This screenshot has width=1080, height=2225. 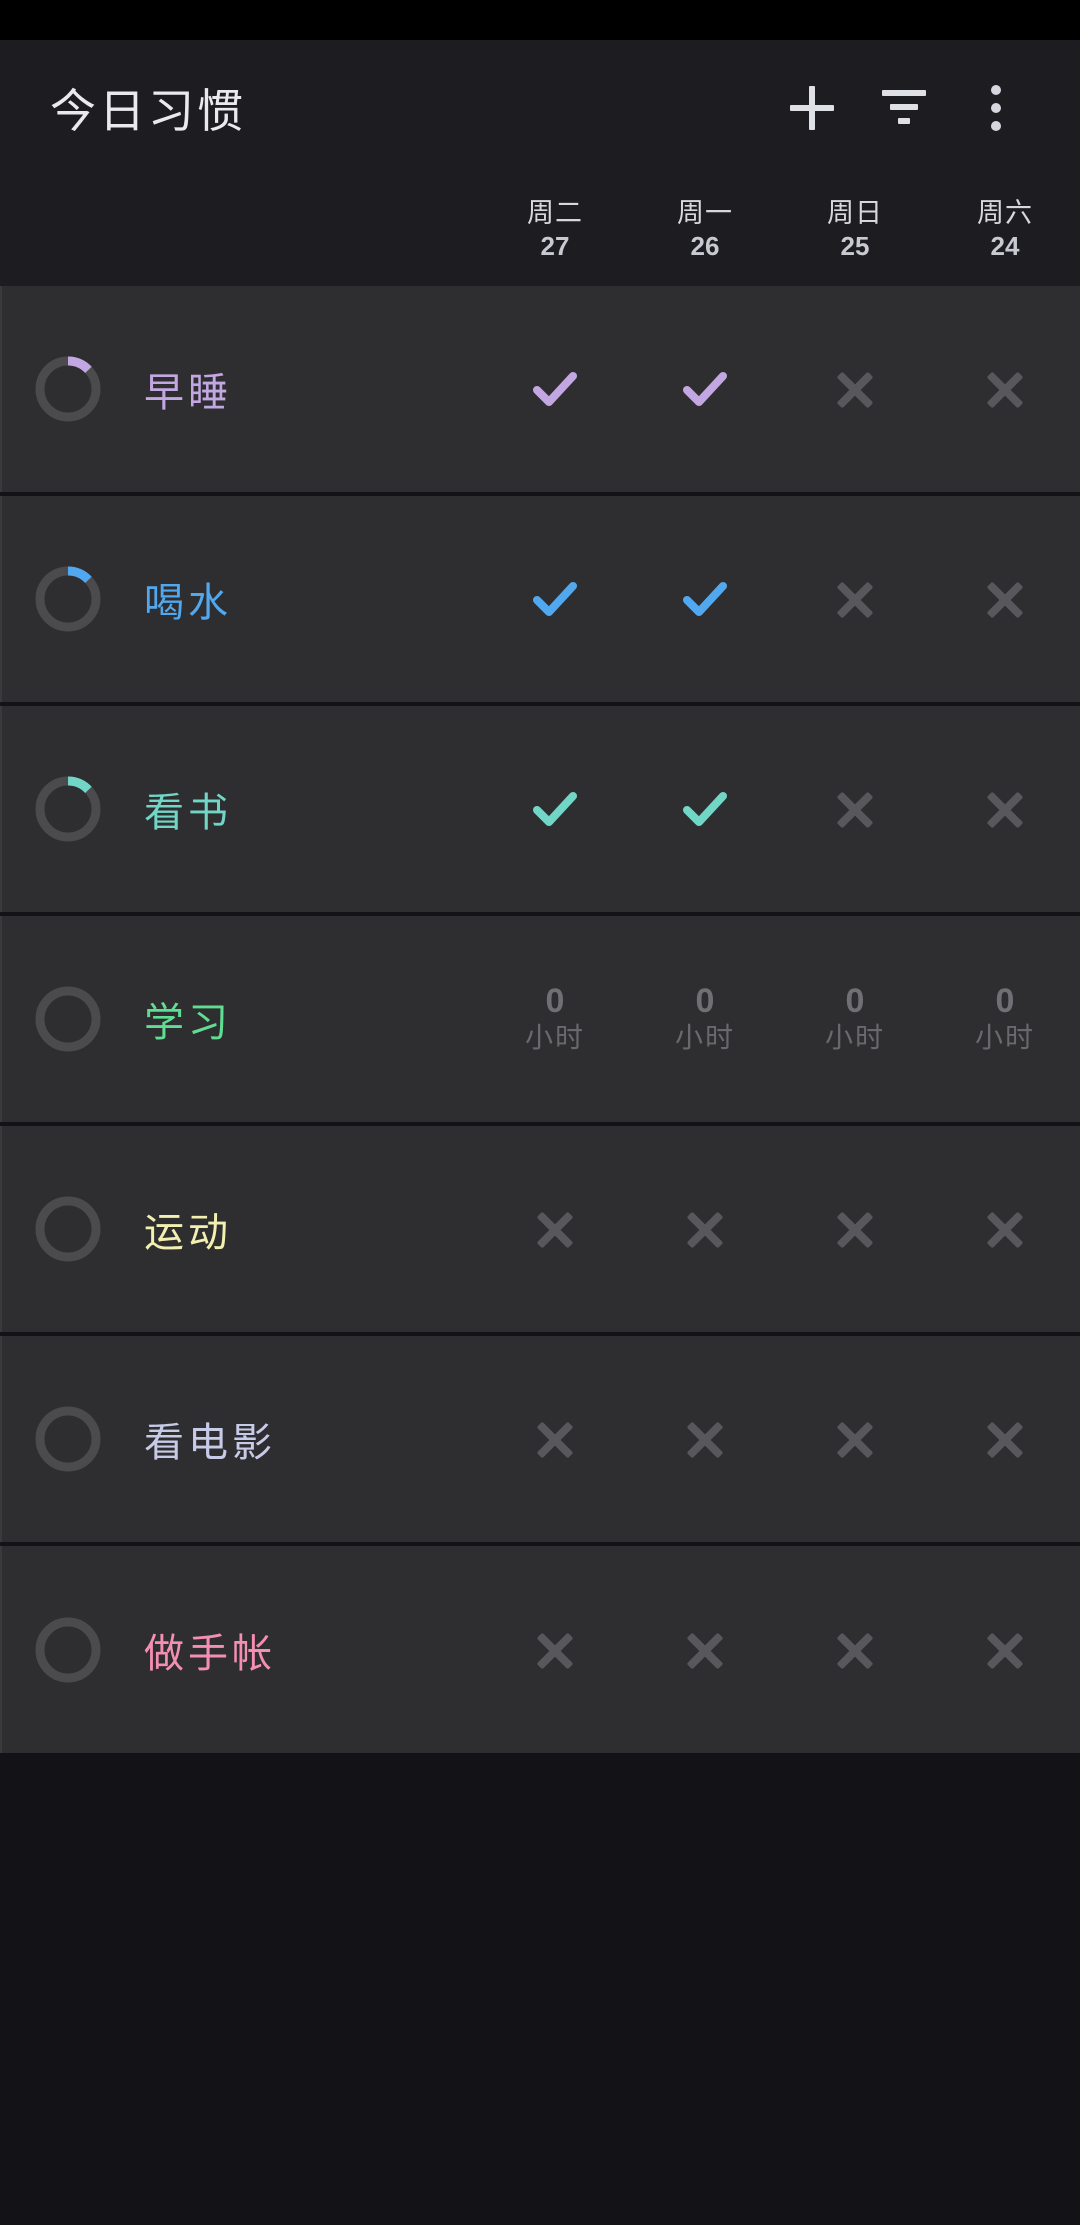 I want to click on habit-cells: 0 小时 0 小时 0 小时 0 小时, so click(x=780, y=1019).